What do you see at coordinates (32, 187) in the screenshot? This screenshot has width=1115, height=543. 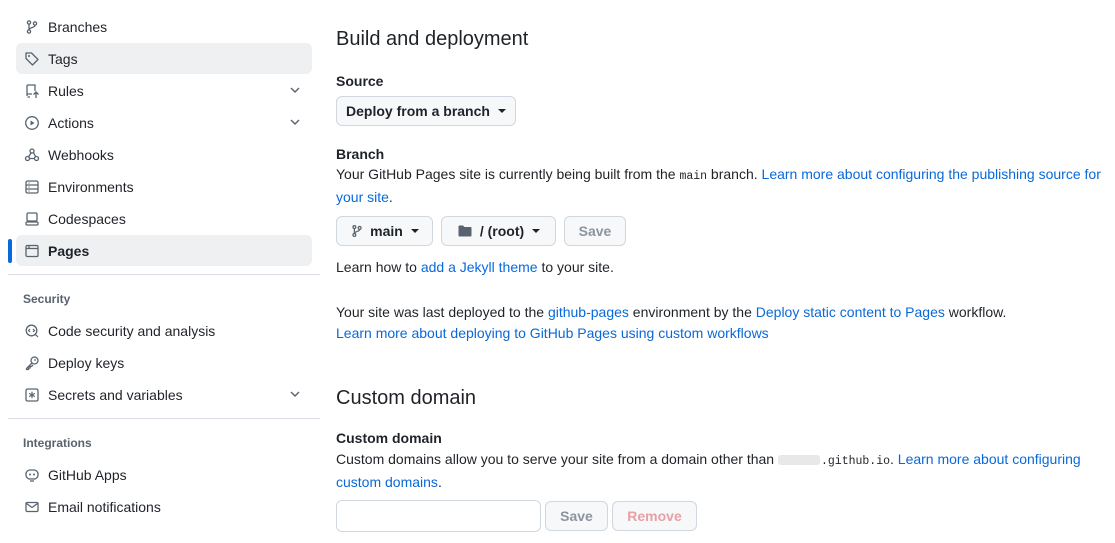 I see `server-icon` at bounding box center [32, 187].